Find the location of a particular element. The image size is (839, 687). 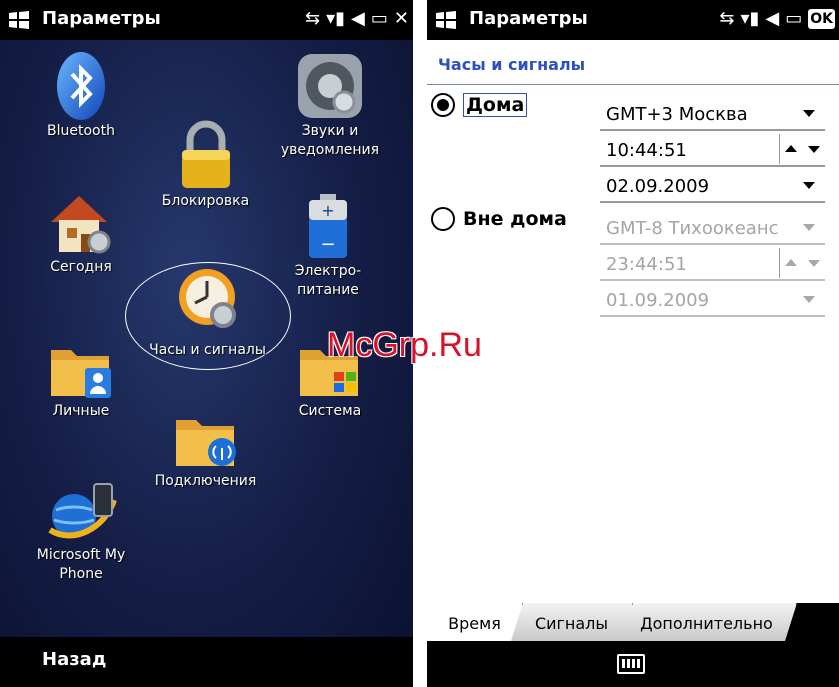

close-icon: ✕ is located at coordinates (401, 19).